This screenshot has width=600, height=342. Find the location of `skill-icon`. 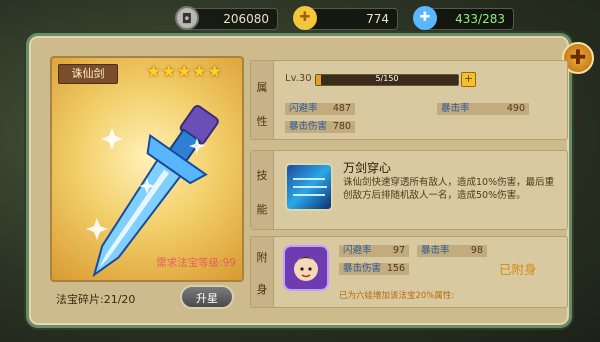

skill-icon is located at coordinates (309, 187).